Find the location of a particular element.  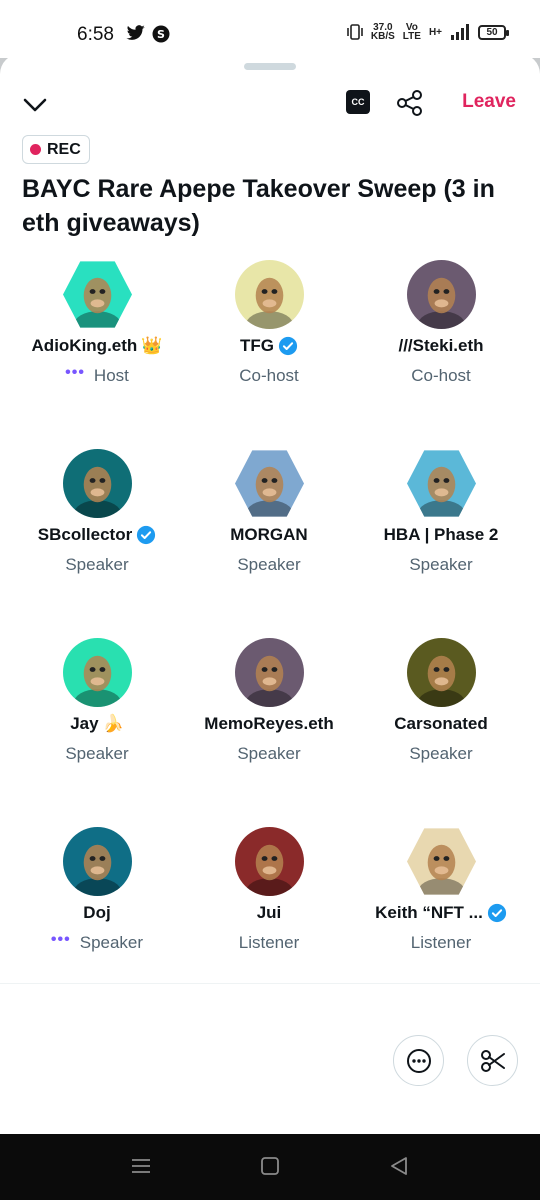

participant-card: Keith “NFT ... Listener is located at coordinates (441, 921).